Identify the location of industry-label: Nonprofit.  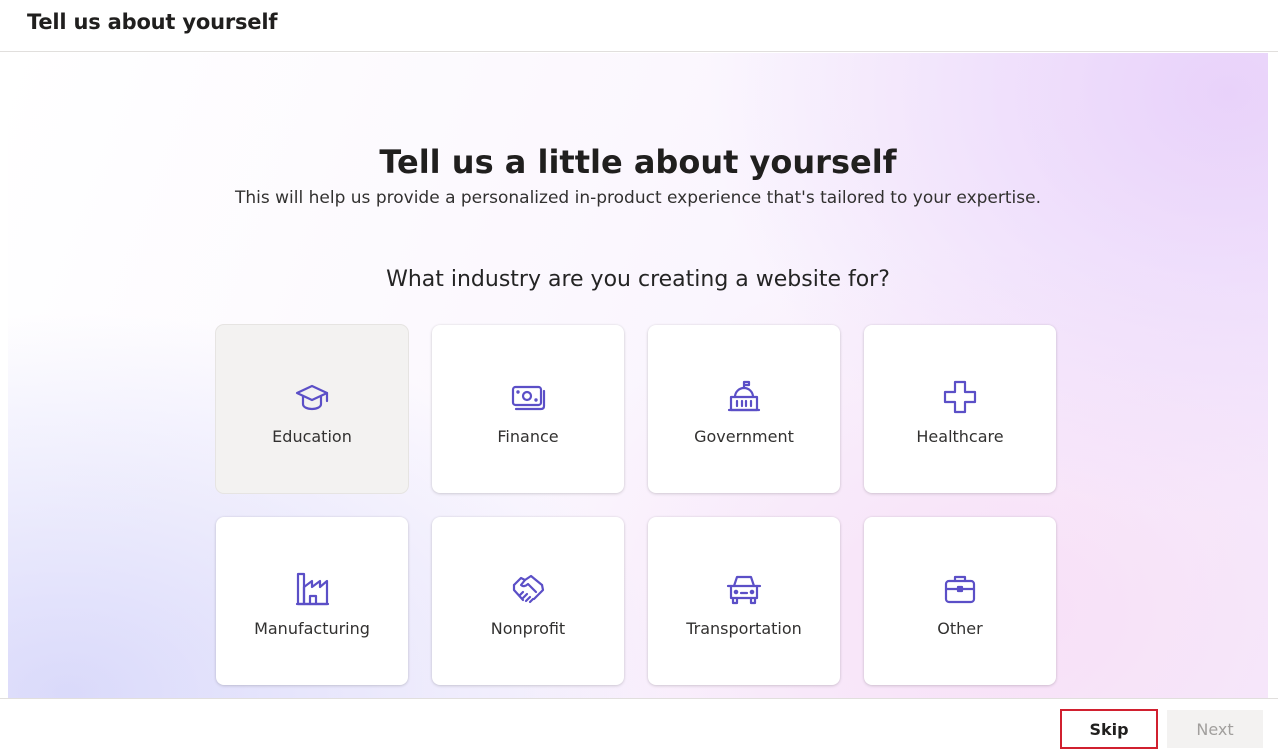
(528, 628).